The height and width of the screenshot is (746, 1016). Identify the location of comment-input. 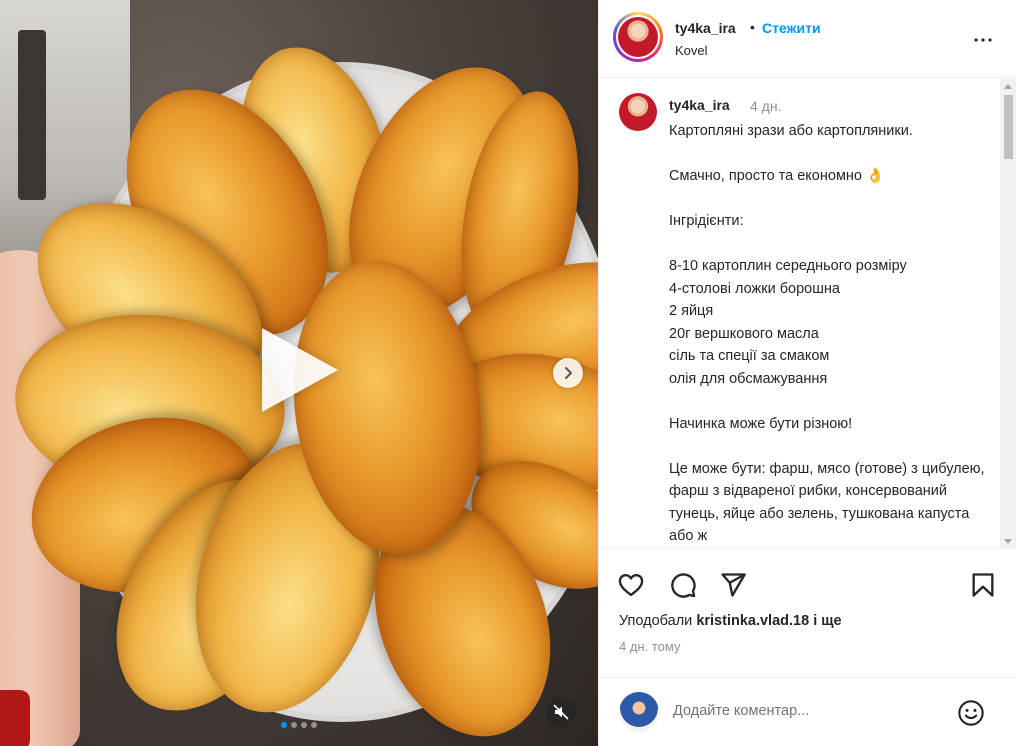
(803, 711).